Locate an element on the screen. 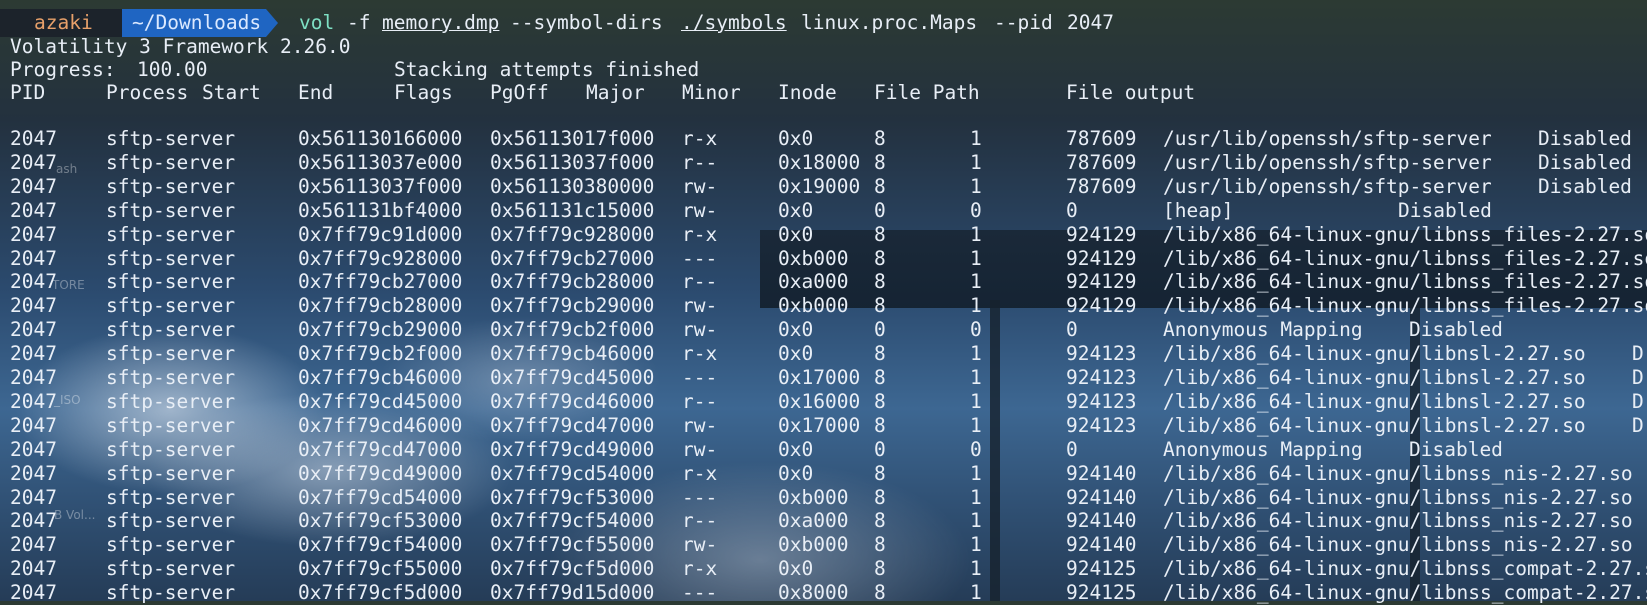 The width and height of the screenshot is (1647, 605). table-cell: 0x8000 is located at coordinates (813, 593).